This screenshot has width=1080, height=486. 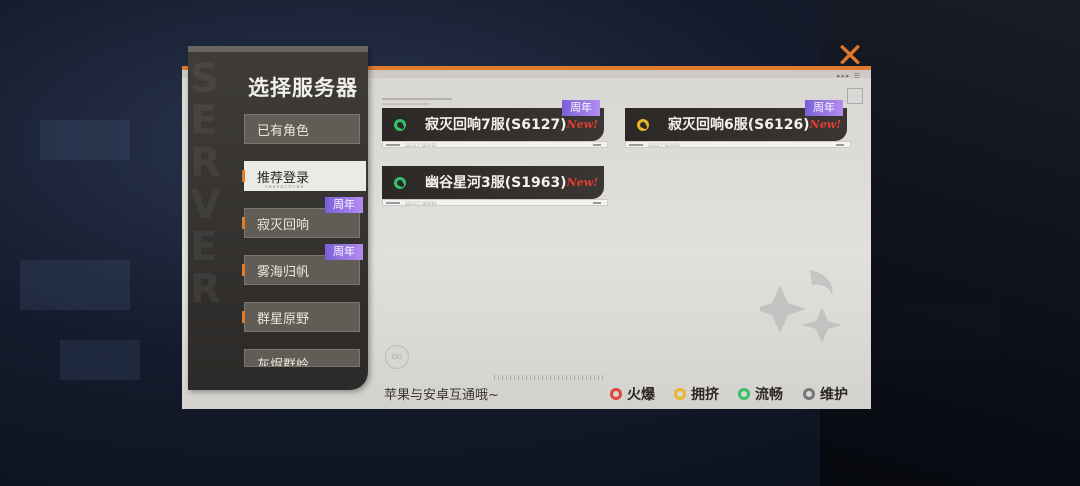 I want to click on cross-platform-note: 苹果与安卓互通哦~, so click(x=441, y=395).